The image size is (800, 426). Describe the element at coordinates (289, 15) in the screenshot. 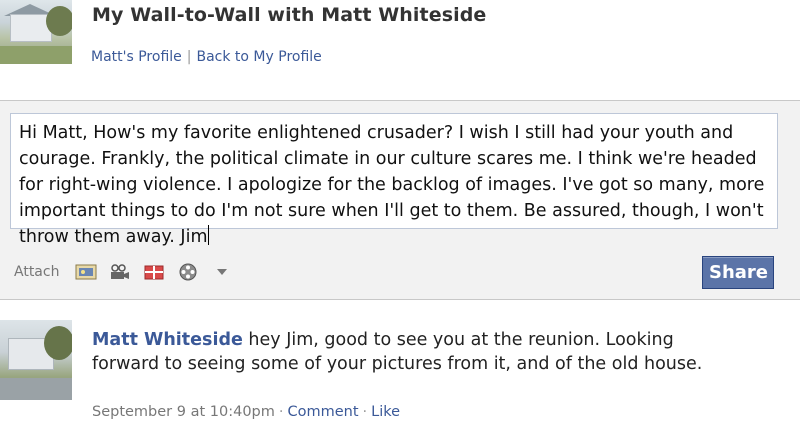

I see `page-title: My Wall-to-Wall with Matt Whiteside` at that location.